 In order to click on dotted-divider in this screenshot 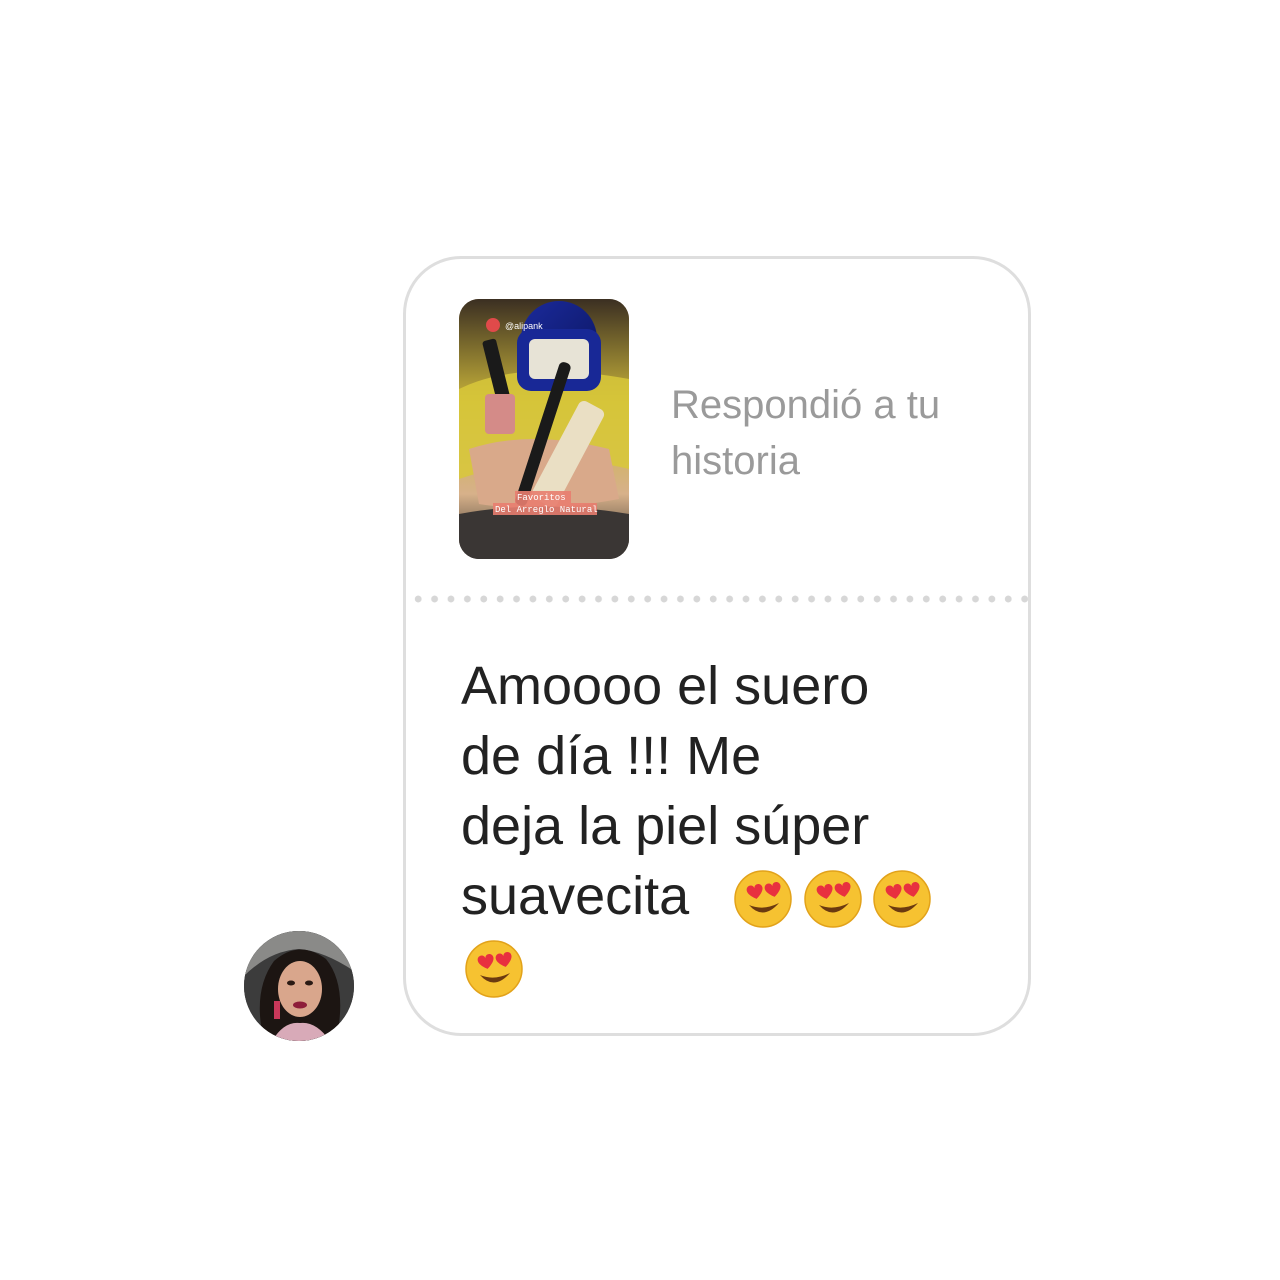, I will do `click(720, 599)`.